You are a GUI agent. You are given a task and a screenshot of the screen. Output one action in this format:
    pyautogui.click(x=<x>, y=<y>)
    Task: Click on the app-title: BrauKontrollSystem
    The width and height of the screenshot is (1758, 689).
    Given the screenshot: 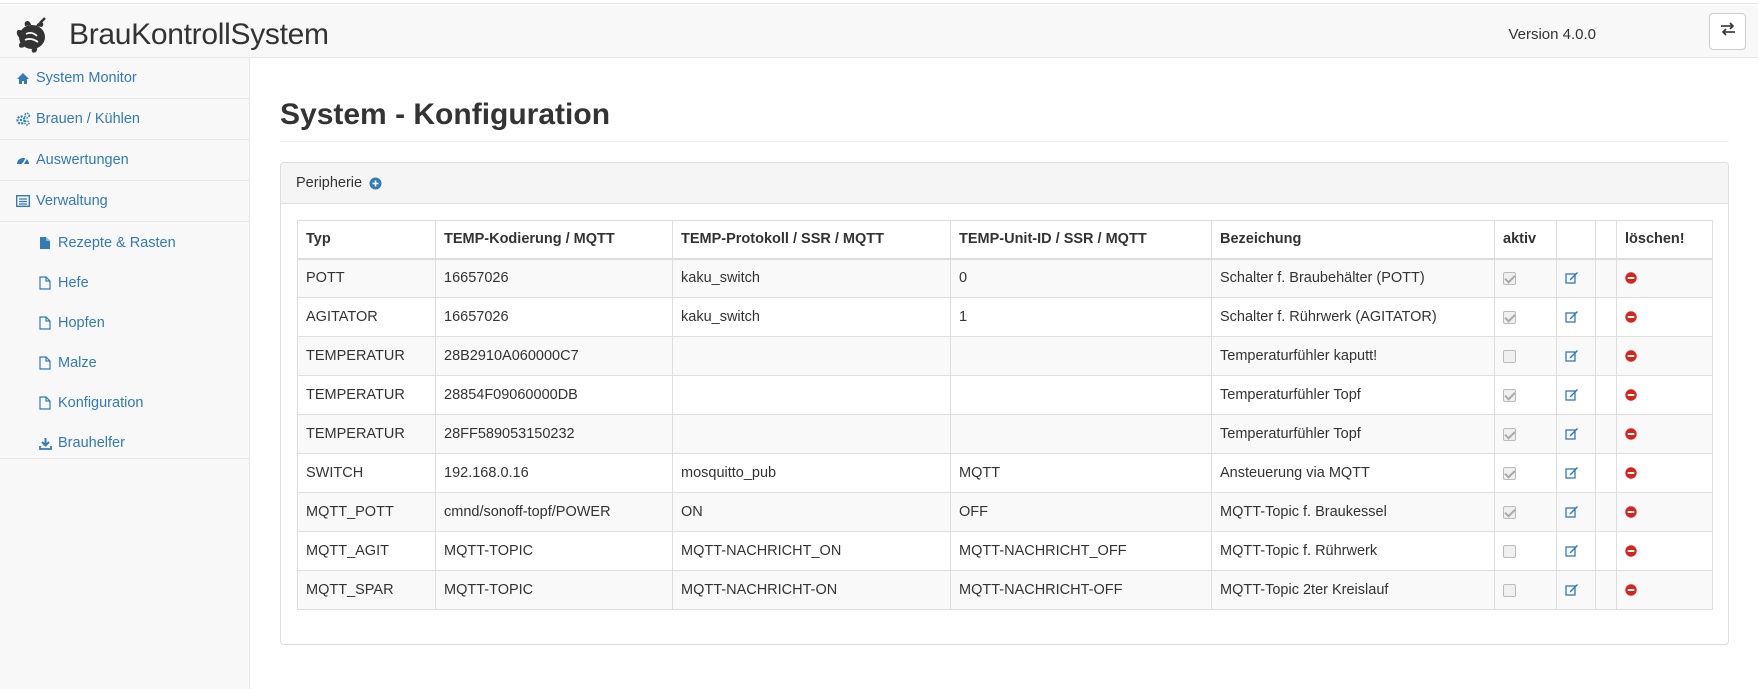 What is the action you would take?
    pyautogui.click(x=199, y=35)
    